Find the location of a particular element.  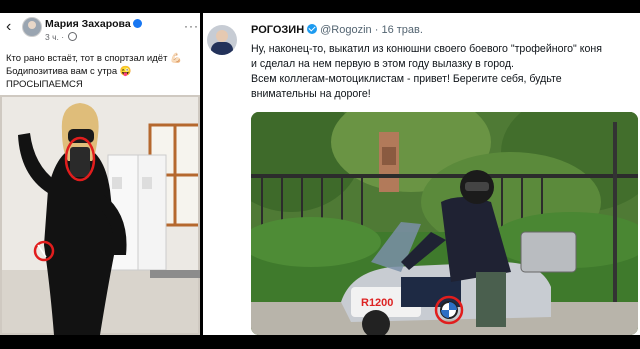

post-time: 3 ч. · is located at coordinates (61, 37).